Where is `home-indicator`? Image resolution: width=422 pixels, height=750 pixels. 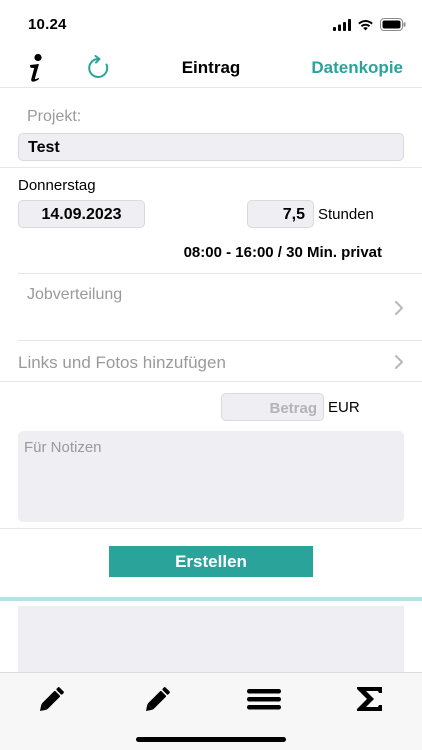
home-indicator is located at coordinates (211, 739).